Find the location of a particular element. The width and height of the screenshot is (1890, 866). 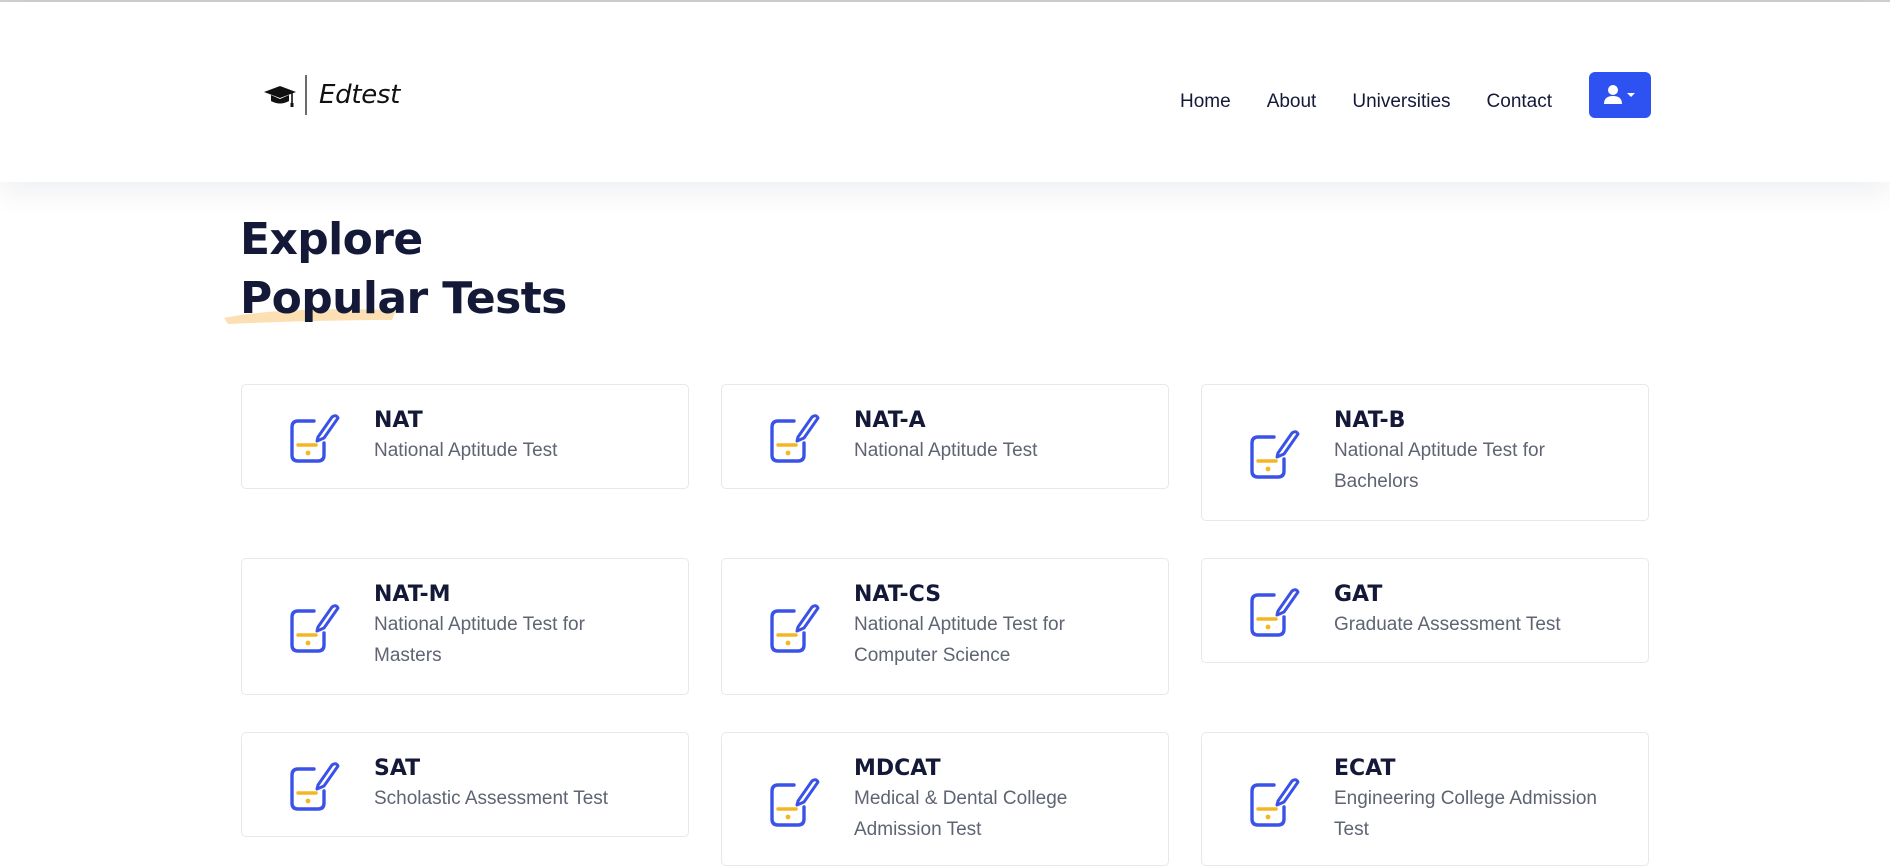

site-logo: Edtest is located at coordinates (331, 95).